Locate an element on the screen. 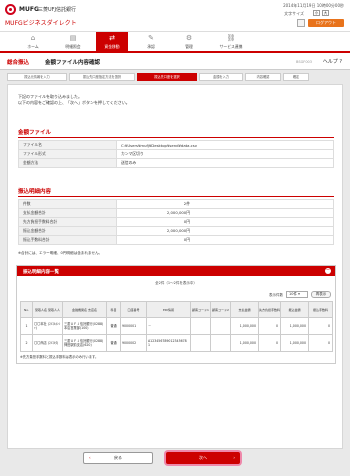  per-page-select: 10件 ▾ is located at coordinates (297, 294).